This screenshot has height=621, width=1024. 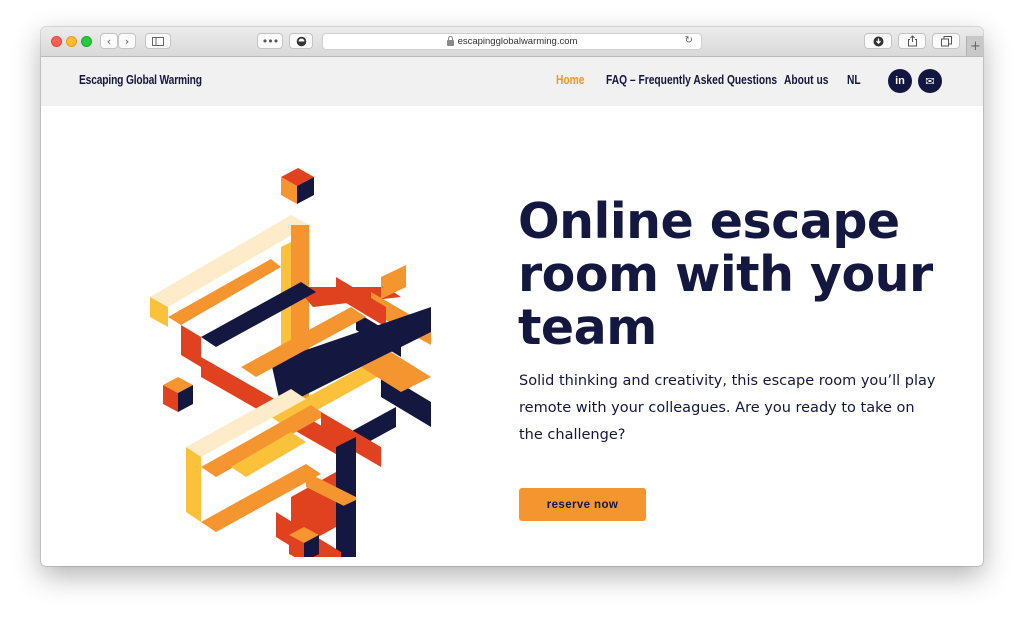 I want to click on share-button, so click(x=912, y=41).